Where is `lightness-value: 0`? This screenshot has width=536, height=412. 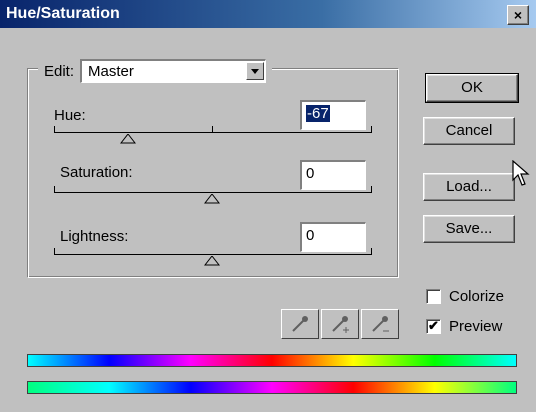 lightness-value: 0 is located at coordinates (310, 235).